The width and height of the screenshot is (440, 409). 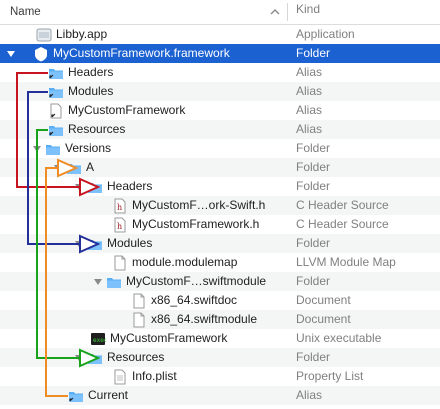 What do you see at coordinates (287, 12) in the screenshot?
I see `column-divider` at bounding box center [287, 12].